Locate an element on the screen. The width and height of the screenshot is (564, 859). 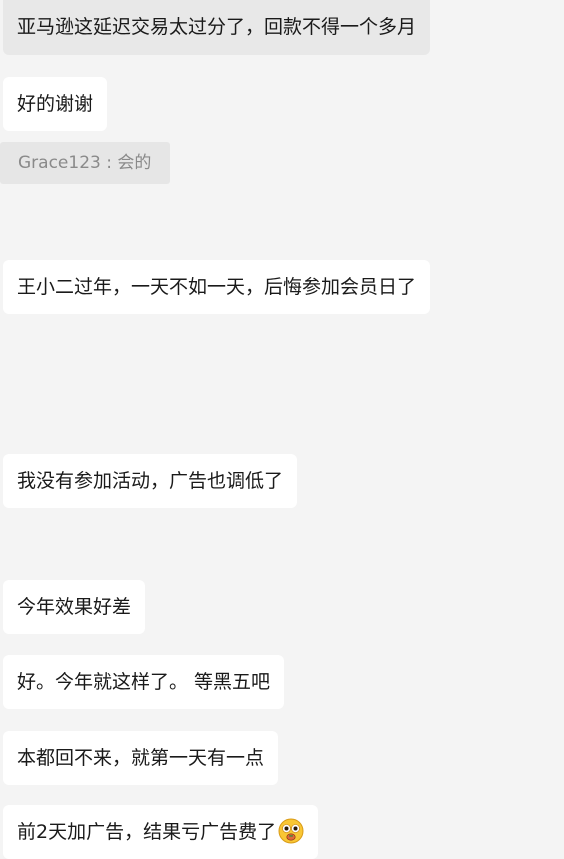
message-bubble: 前2天加广告，结果亏广告费了 is located at coordinates (161, 832).